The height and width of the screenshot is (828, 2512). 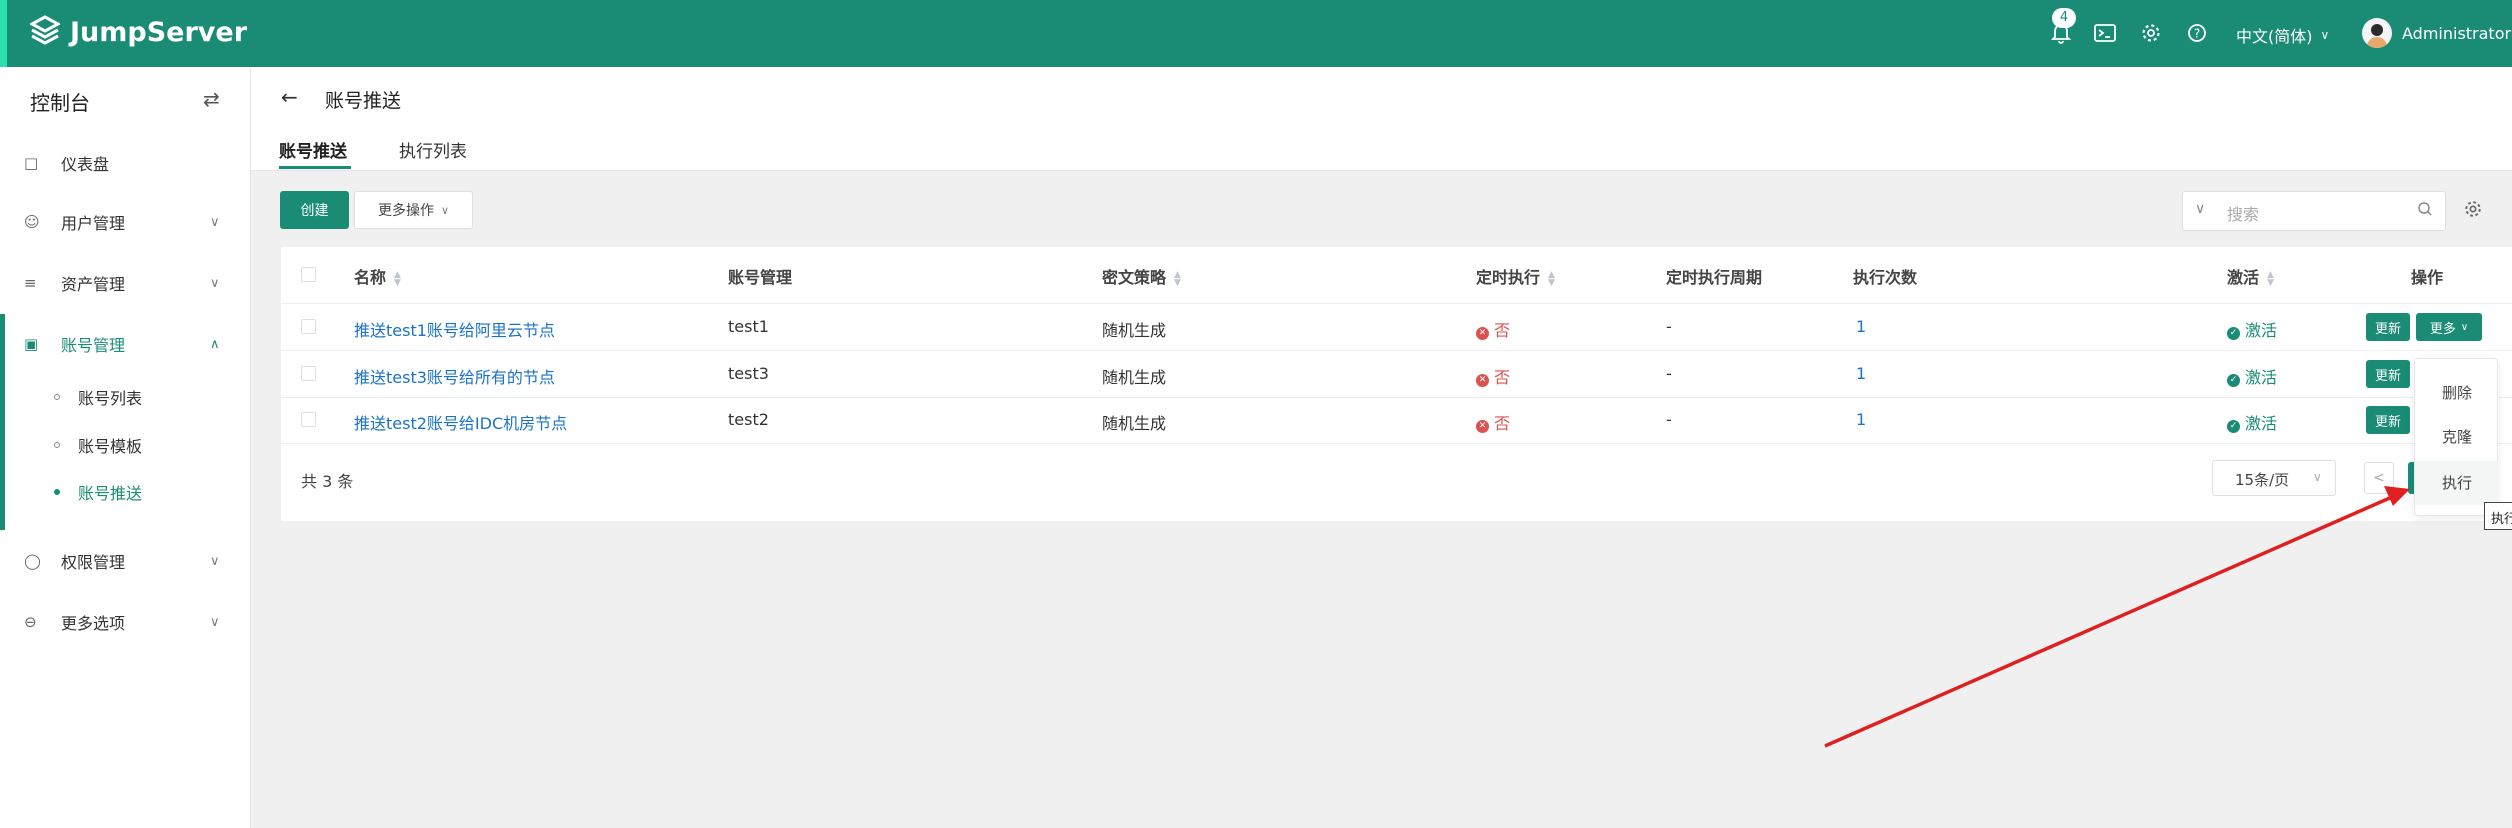 I want to click on sidebar-item-more: ⊖ 更多选项 ∨, so click(x=125, y=622).